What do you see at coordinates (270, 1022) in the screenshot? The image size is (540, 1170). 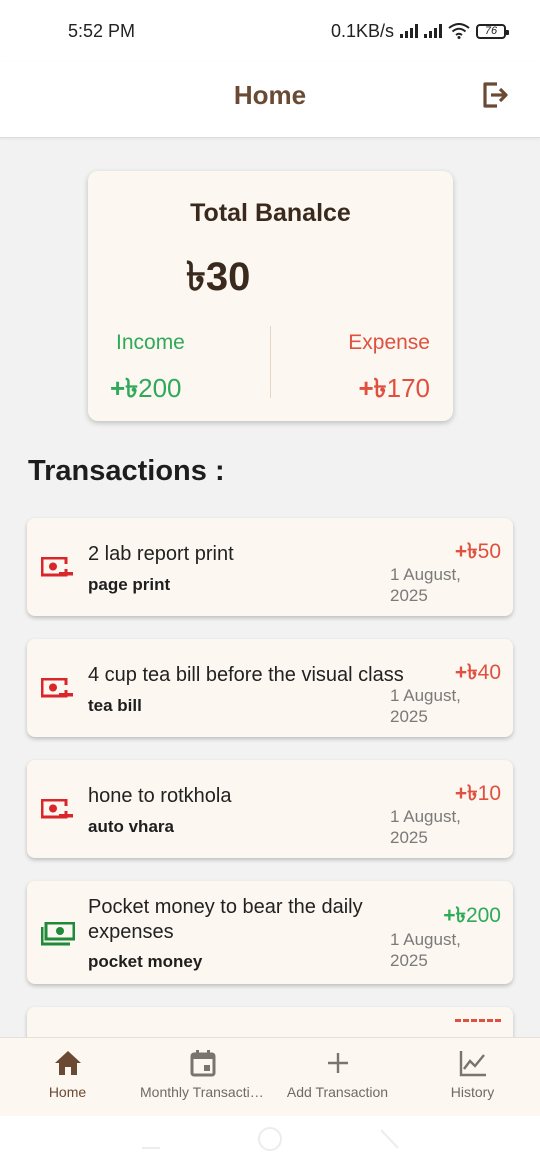 I see `transaction-card-partial` at bounding box center [270, 1022].